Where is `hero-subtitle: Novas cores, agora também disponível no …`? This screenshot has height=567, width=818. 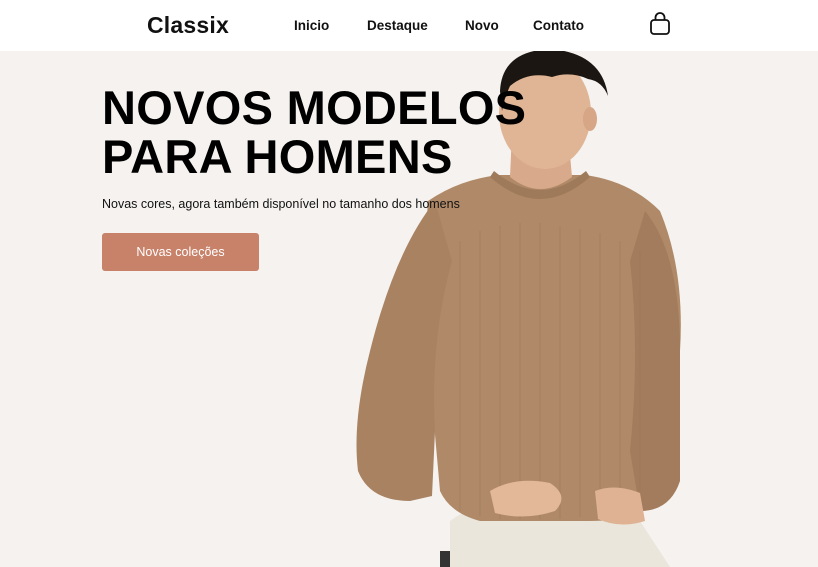 hero-subtitle: Novas cores, agora também disponível no … is located at coordinates (281, 204).